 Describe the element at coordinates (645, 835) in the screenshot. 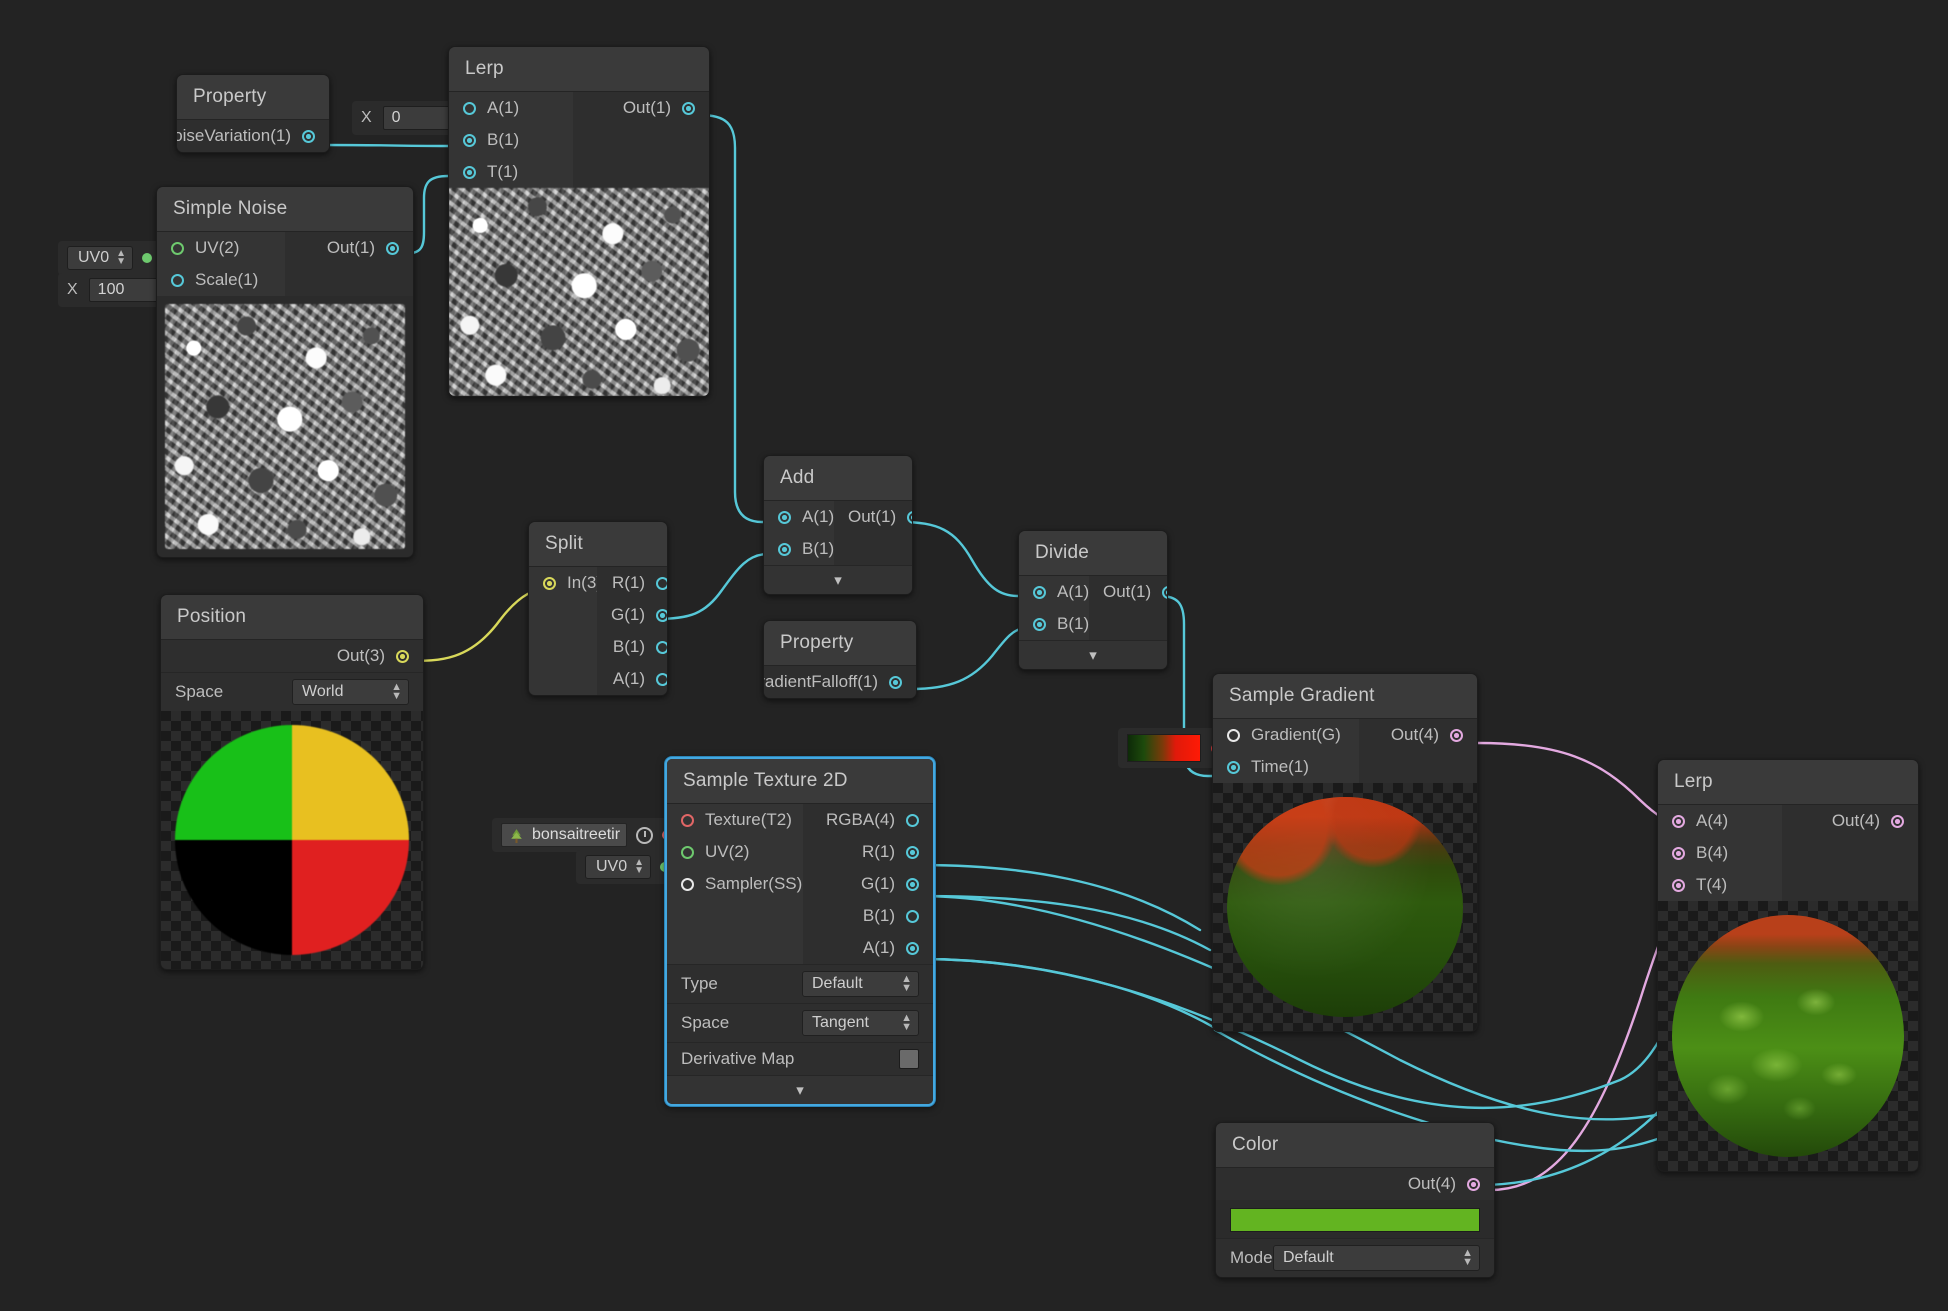

I see `clock-icon` at that location.